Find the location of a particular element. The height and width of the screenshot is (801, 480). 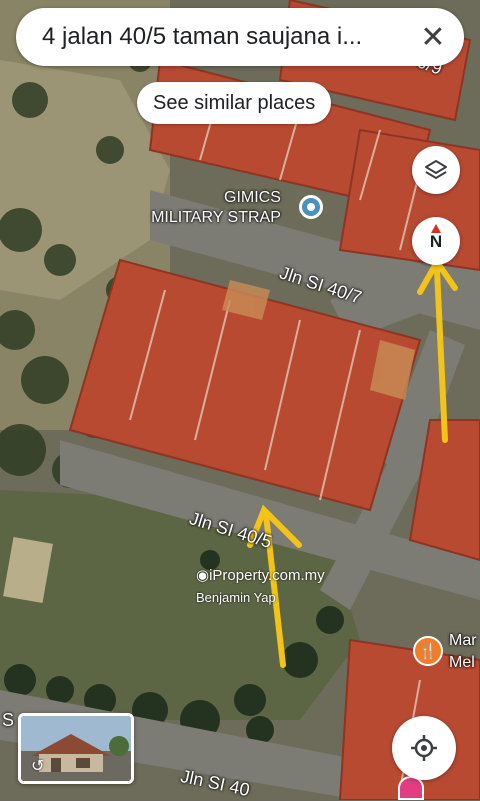

watermark-brand-text: iProperty.com.my is located at coordinates (267, 575).